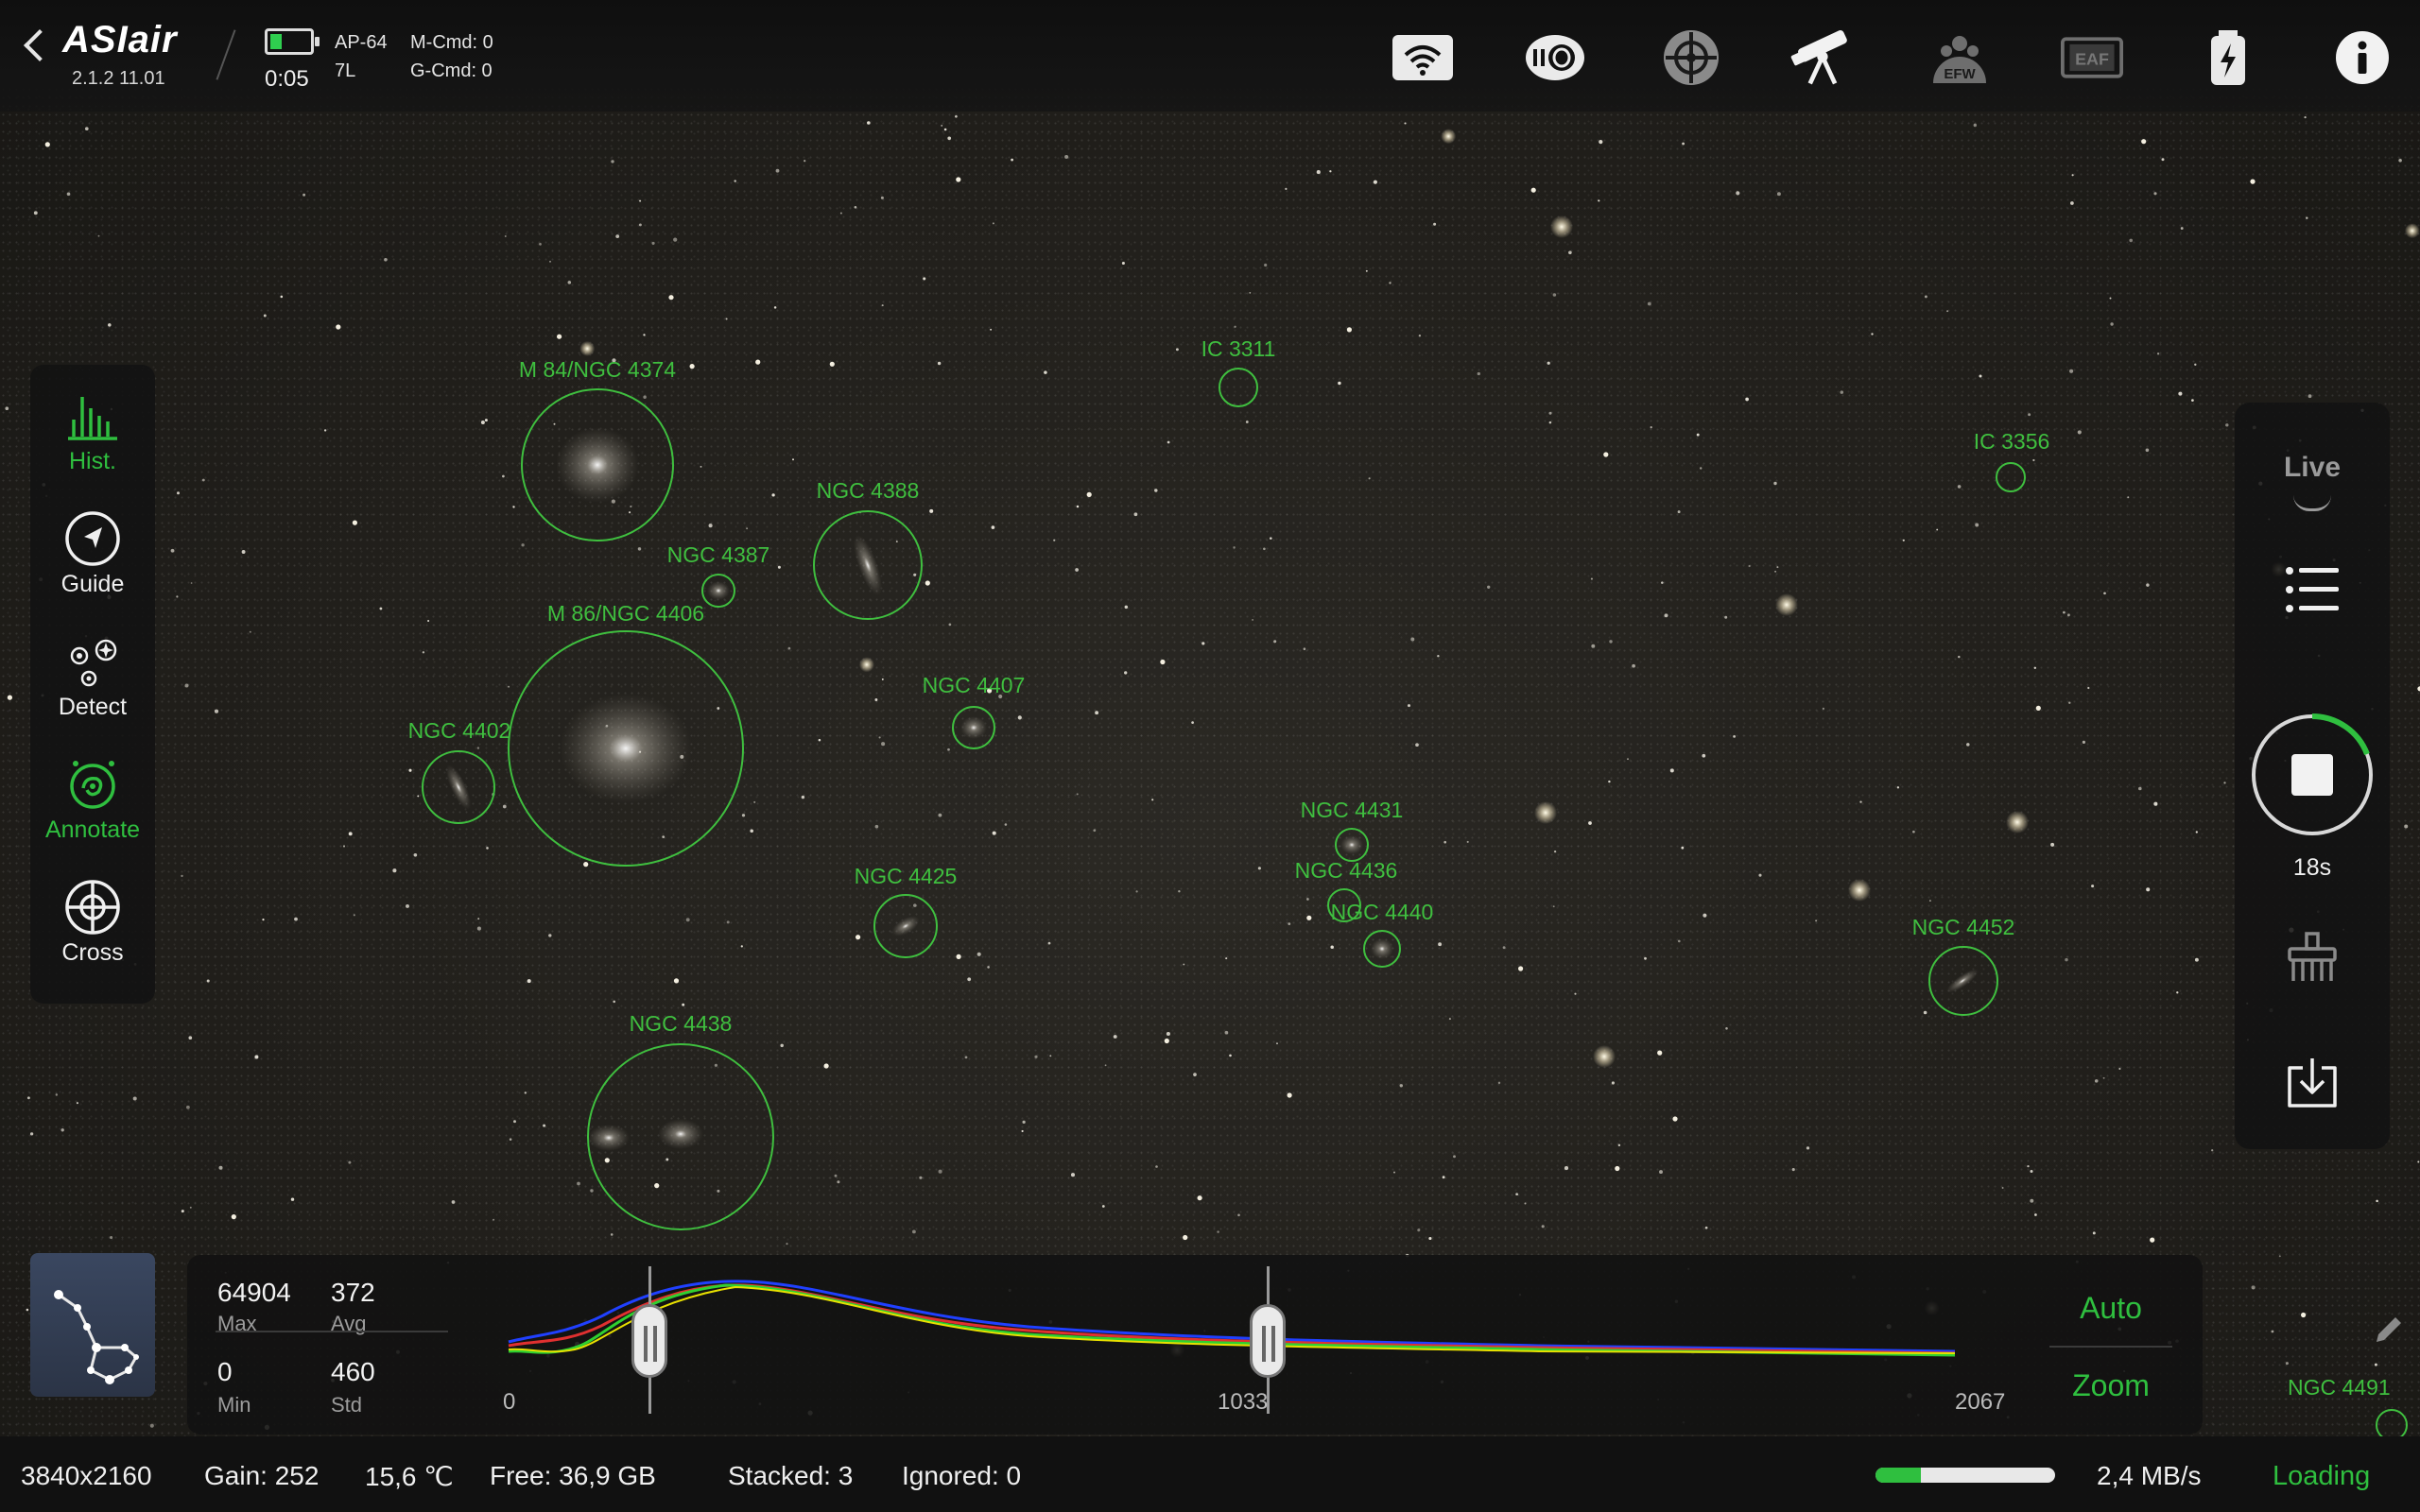 This screenshot has width=2420, height=1512. Describe the element at coordinates (40, 45) in the screenshot. I see `back-icon` at that location.